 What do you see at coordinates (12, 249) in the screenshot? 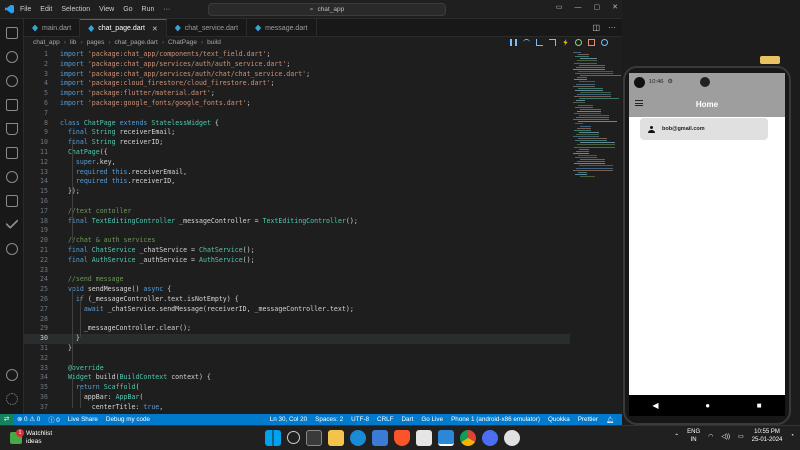
I see `github-icon` at bounding box center [12, 249].